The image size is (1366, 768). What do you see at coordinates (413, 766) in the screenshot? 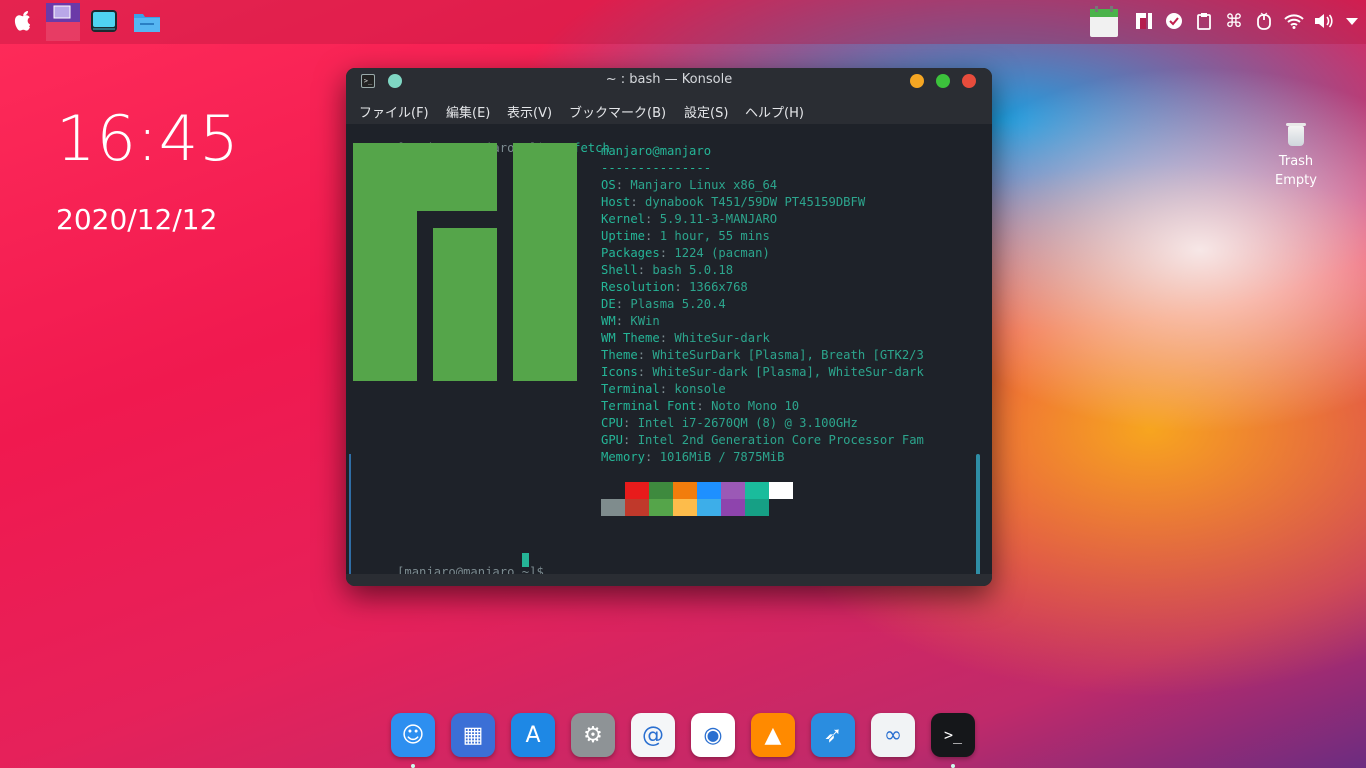
I see `running-indicator` at bounding box center [413, 766].